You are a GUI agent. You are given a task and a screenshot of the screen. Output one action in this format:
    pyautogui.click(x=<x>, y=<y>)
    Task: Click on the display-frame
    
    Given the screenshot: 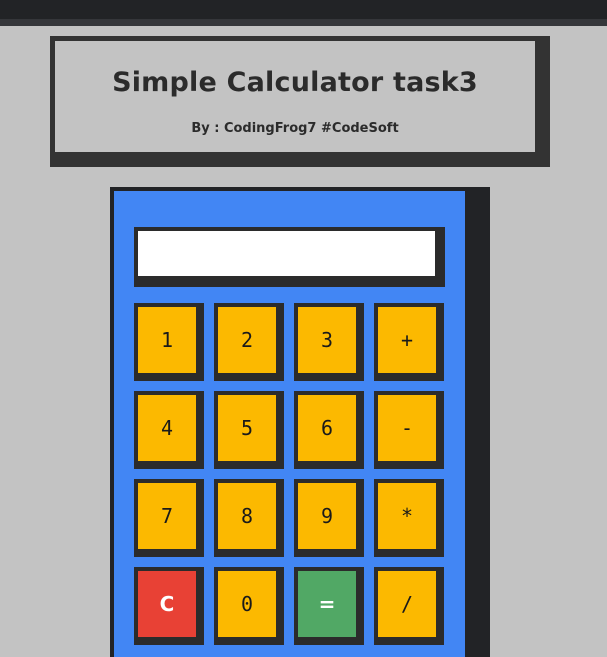 What is the action you would take?
    pyautogui.click(x=289, y=257)
    